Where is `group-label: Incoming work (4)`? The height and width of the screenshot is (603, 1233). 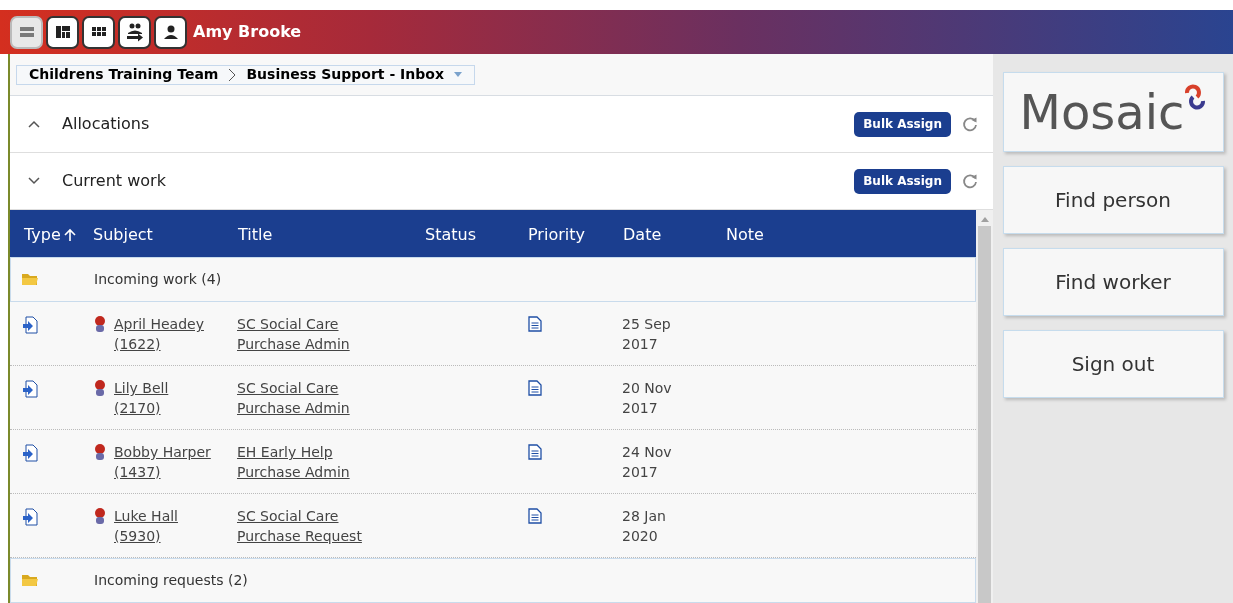 group-label: Incoming work (4) is located at coordinates (158, 279).